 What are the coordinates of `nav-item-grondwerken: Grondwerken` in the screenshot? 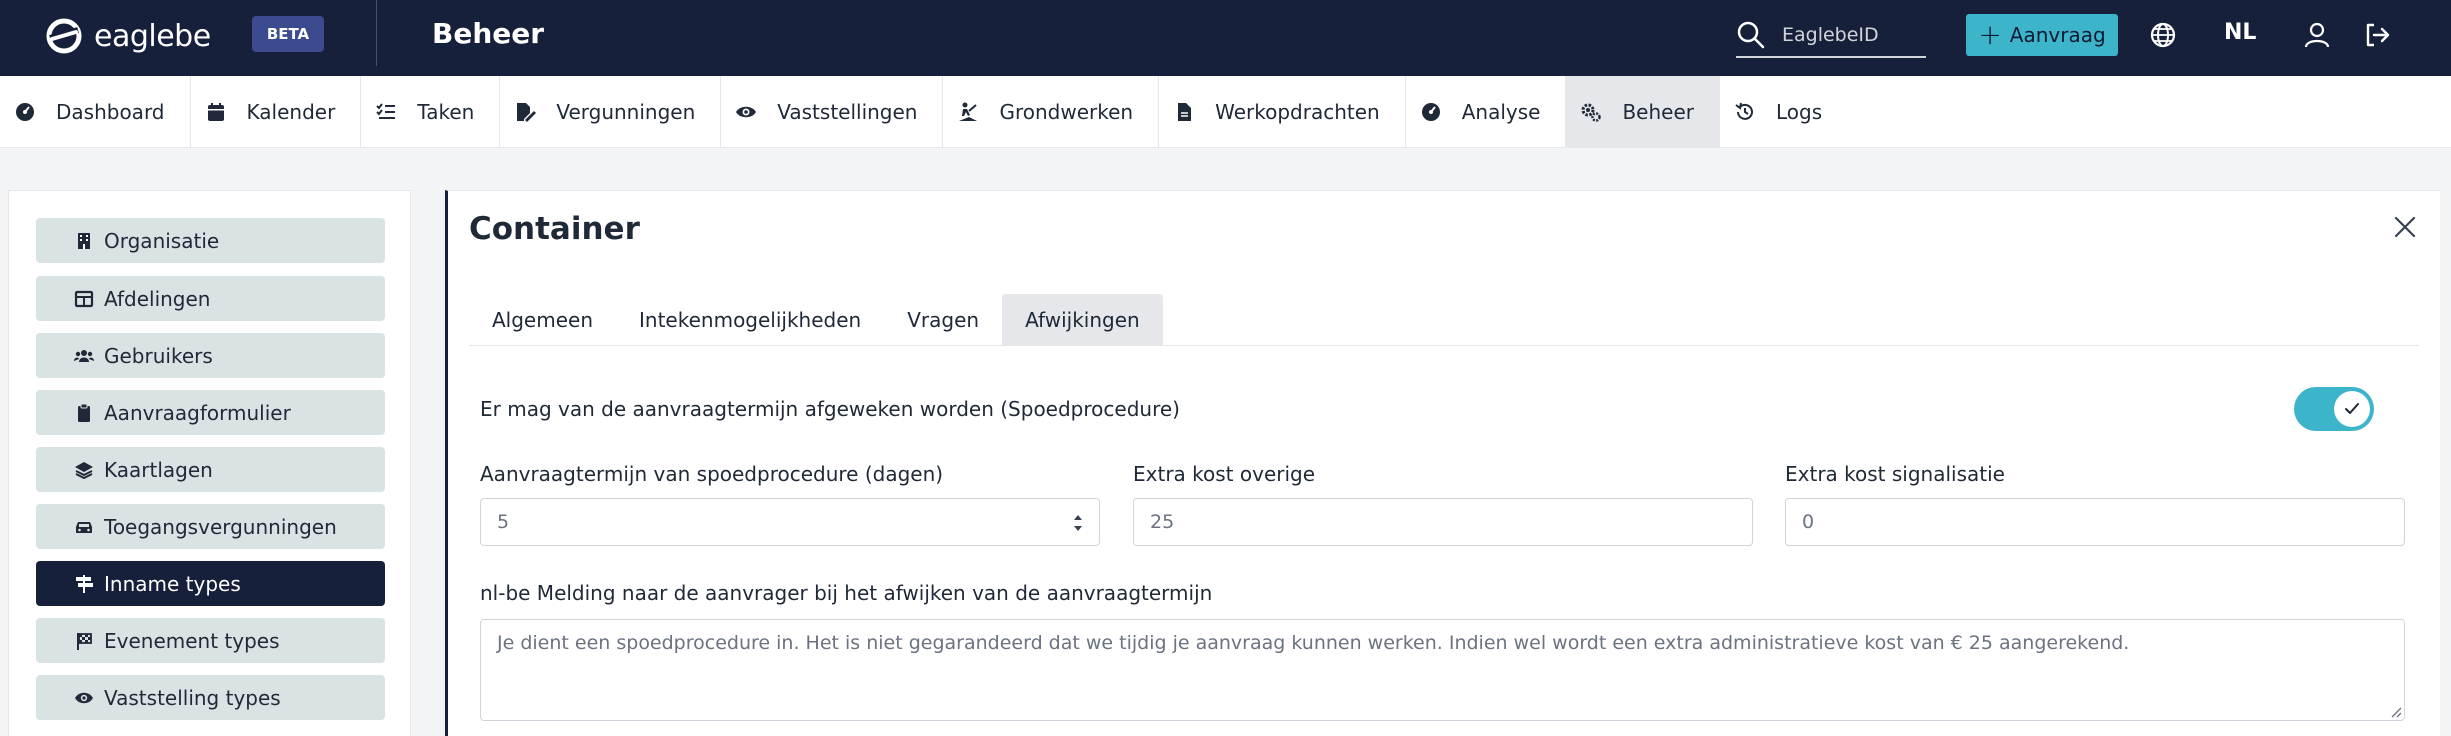 It's located at (1051, 112).